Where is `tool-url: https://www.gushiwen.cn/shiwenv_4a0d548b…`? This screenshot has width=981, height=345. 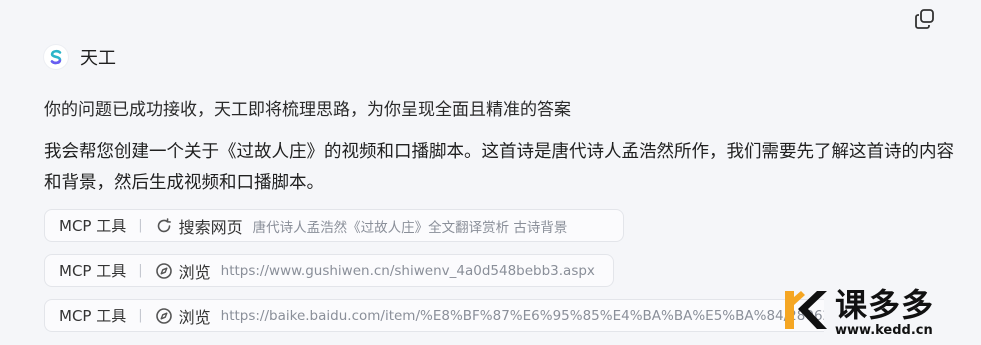
tool-url: https://www.gushiwen.cn/shiwenv_4a0d548b… is located at coordinates (407, 270).